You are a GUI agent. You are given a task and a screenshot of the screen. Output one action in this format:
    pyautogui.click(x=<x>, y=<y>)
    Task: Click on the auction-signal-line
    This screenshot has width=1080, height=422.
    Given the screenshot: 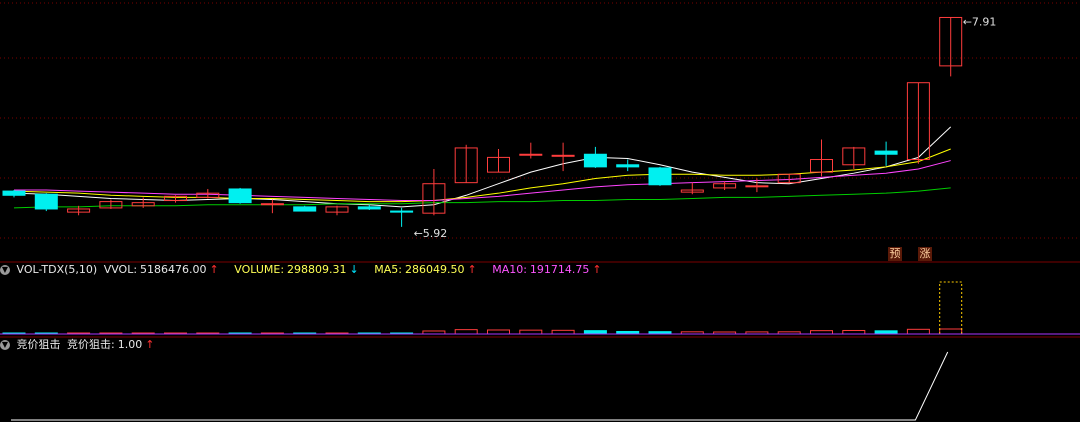 What is the action you would take?
    pyautogui.click(x=480, y=386)
    